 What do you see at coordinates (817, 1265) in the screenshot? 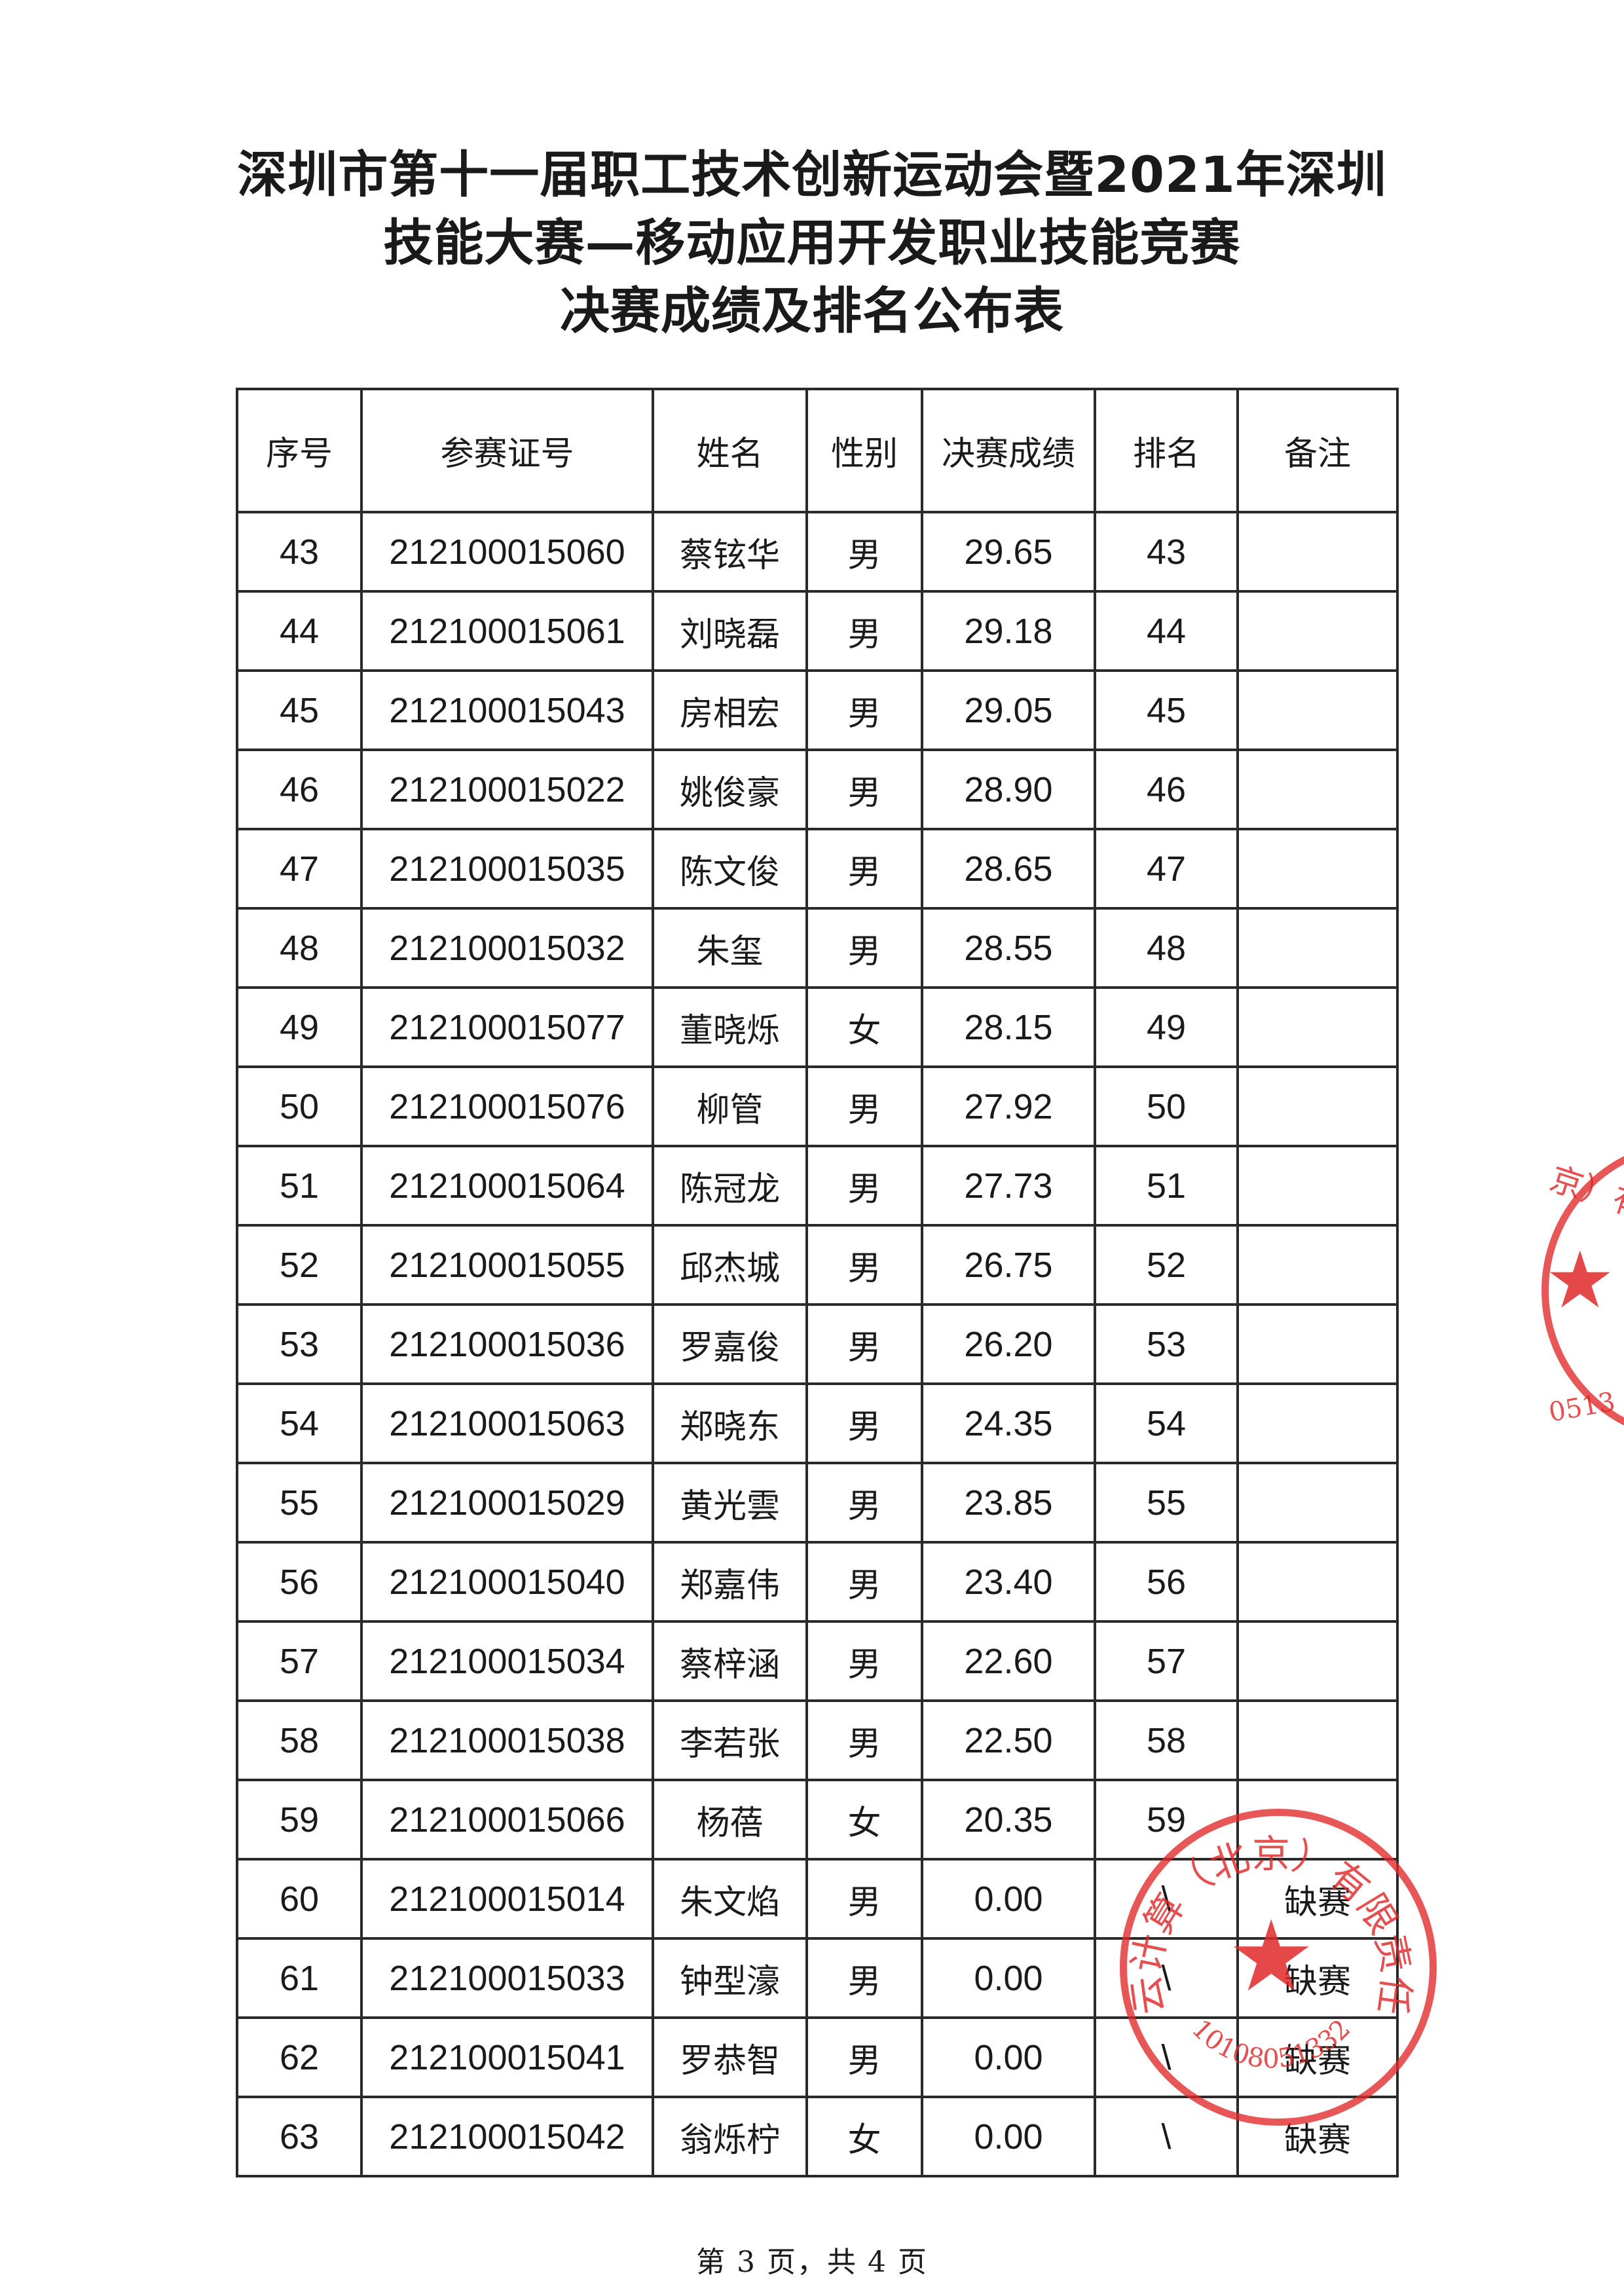
I see `table-row: 52 212100015055 邱杰城男 26.75 52` at bounding box center [817, 1265].